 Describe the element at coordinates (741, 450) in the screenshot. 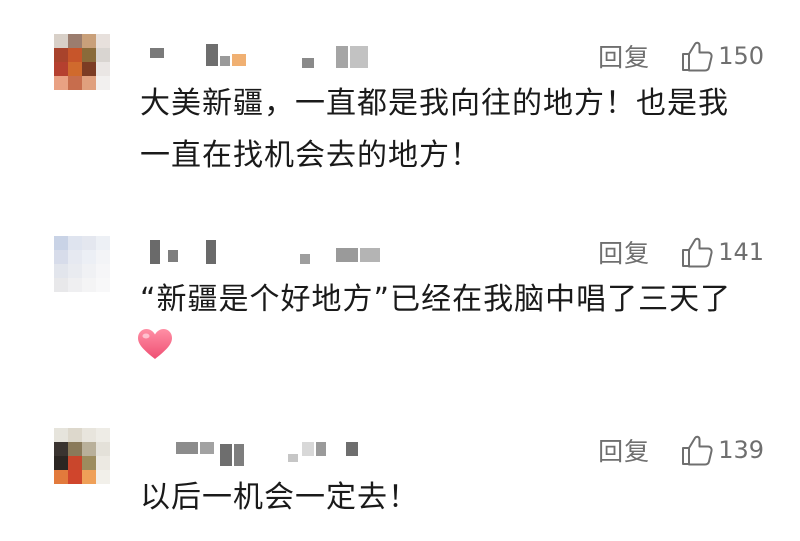

I see `like-count: 139` at that location.